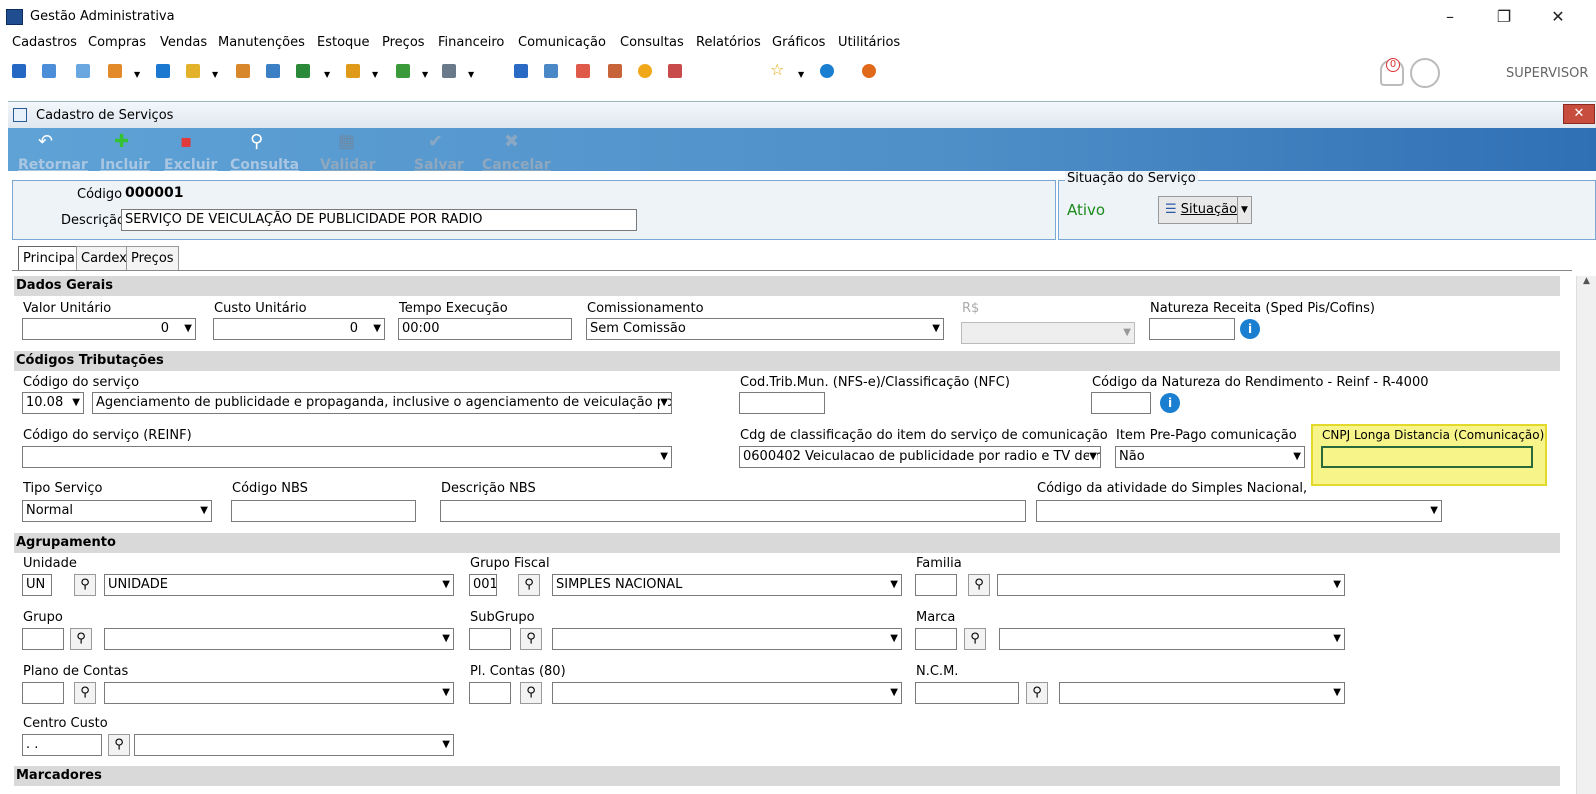 The height and width of the screenshot is (794, 1596). What do you see at coordinates (43, 693) in the screenshot?
I see `plano-contas-code-field` at bounding box center [43, 693].